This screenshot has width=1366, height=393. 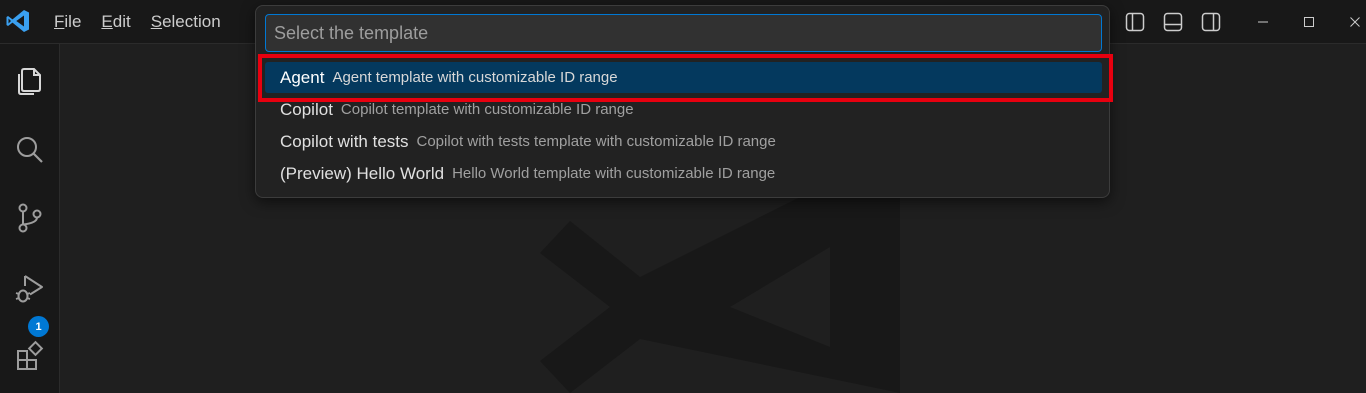 I want to click on option-label: Copilot with tests, so click(x=344, y=141).